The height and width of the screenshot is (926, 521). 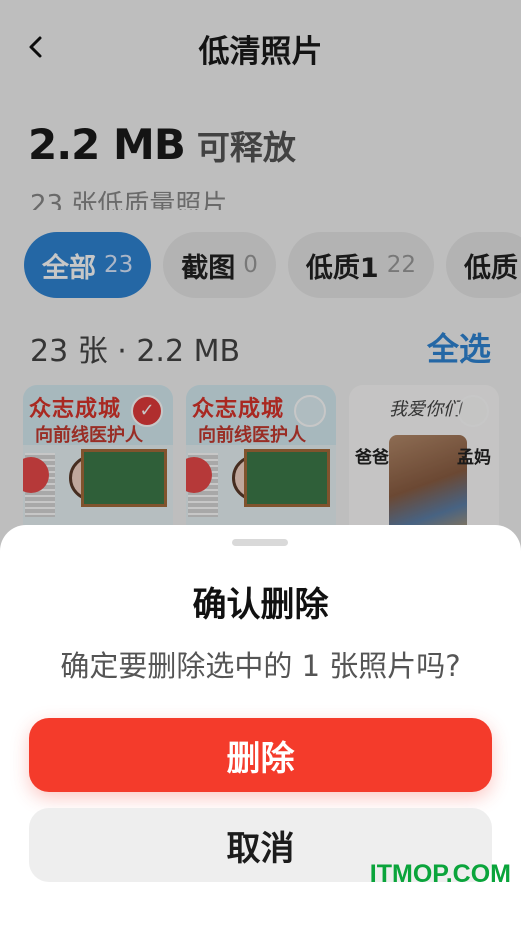 What do you see at coordinates (260, 605) in the screenshot?
I see `dialog-title: 确认删除` at bounding box center [260, 605].